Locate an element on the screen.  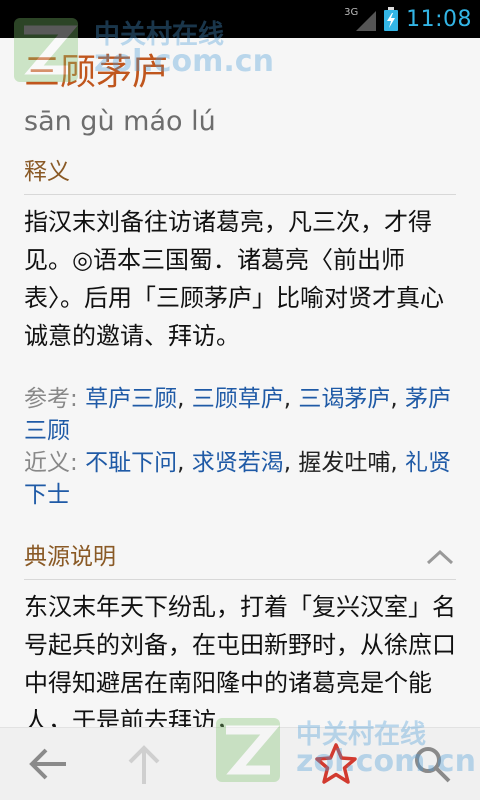
reference-link: 三顾草庐 is located at coordinates (238, 399).